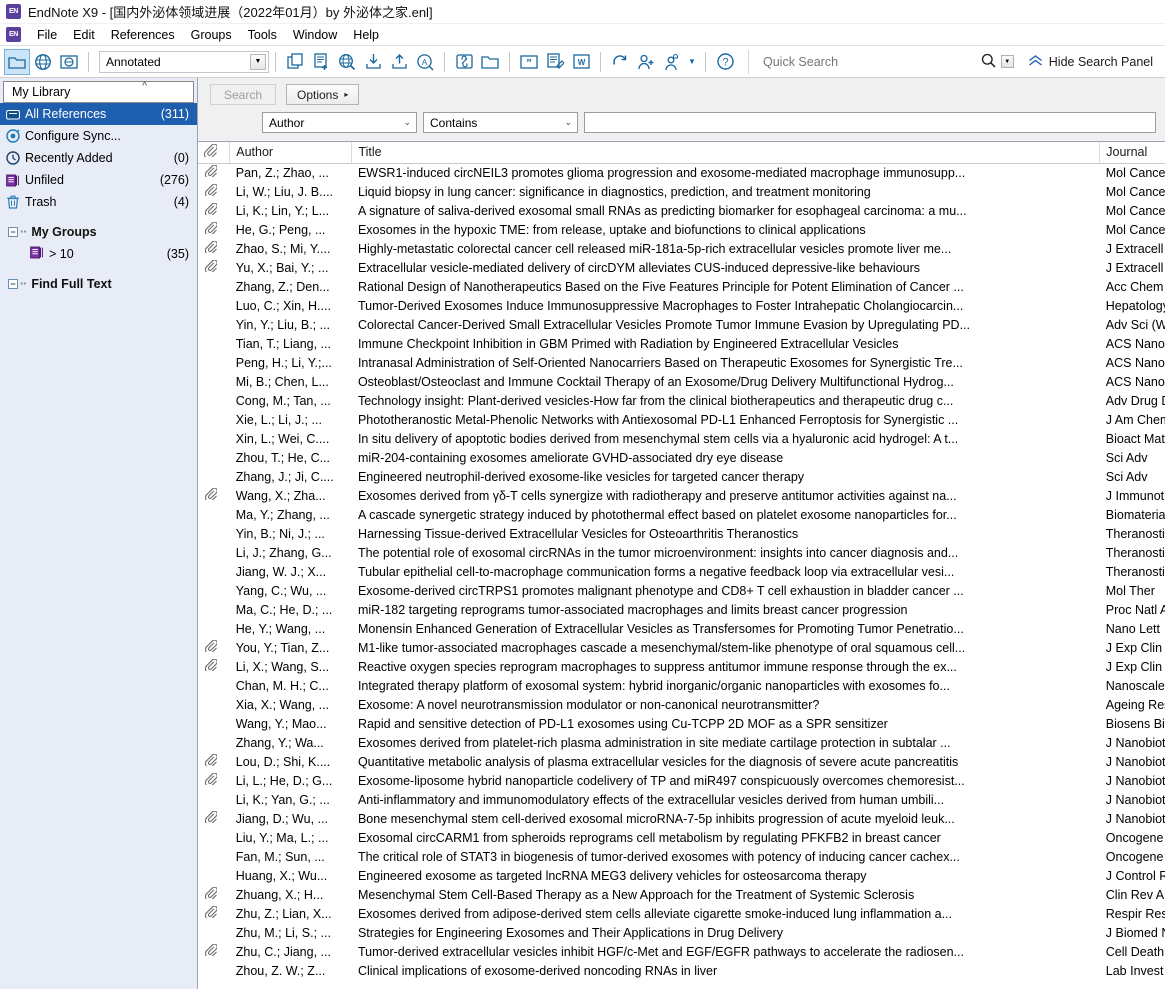 Image resolution: width=1165 pixels, height=989 pixels. What do you see at coordinates (98, 254) in the screenshot?
I see `sidebar-item-gt10: > 10 (35)` at bounding box center [98, 254].